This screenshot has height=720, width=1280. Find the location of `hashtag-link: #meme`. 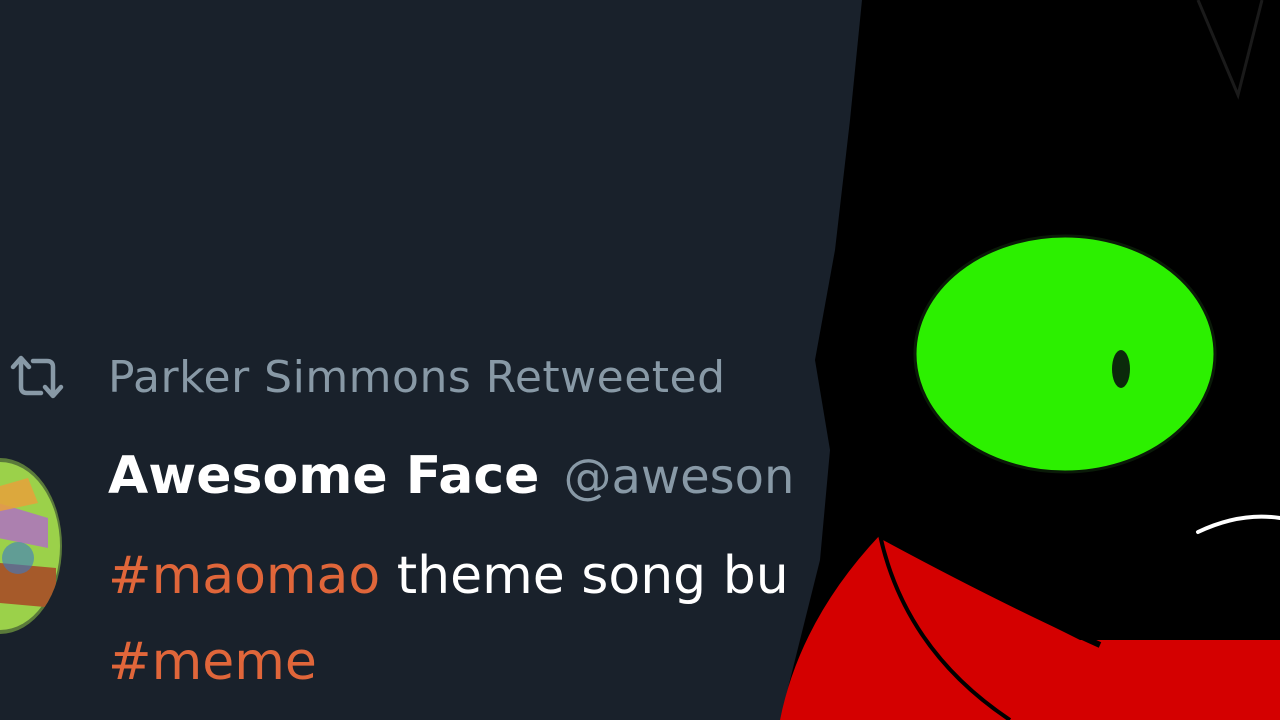

hashtag-link: #meme is located at coordinates (212, 662).